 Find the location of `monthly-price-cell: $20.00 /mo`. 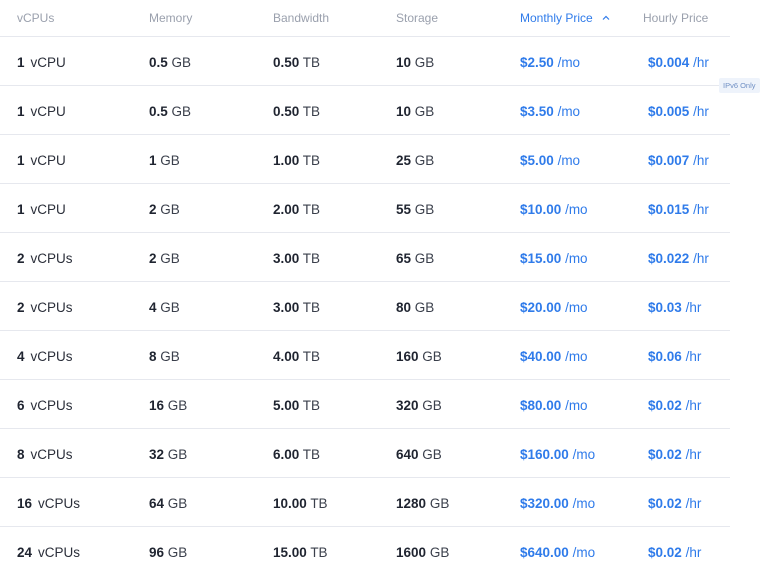

monthly-price-cell: $20.00 /mo is located at coordinates (554, 307).